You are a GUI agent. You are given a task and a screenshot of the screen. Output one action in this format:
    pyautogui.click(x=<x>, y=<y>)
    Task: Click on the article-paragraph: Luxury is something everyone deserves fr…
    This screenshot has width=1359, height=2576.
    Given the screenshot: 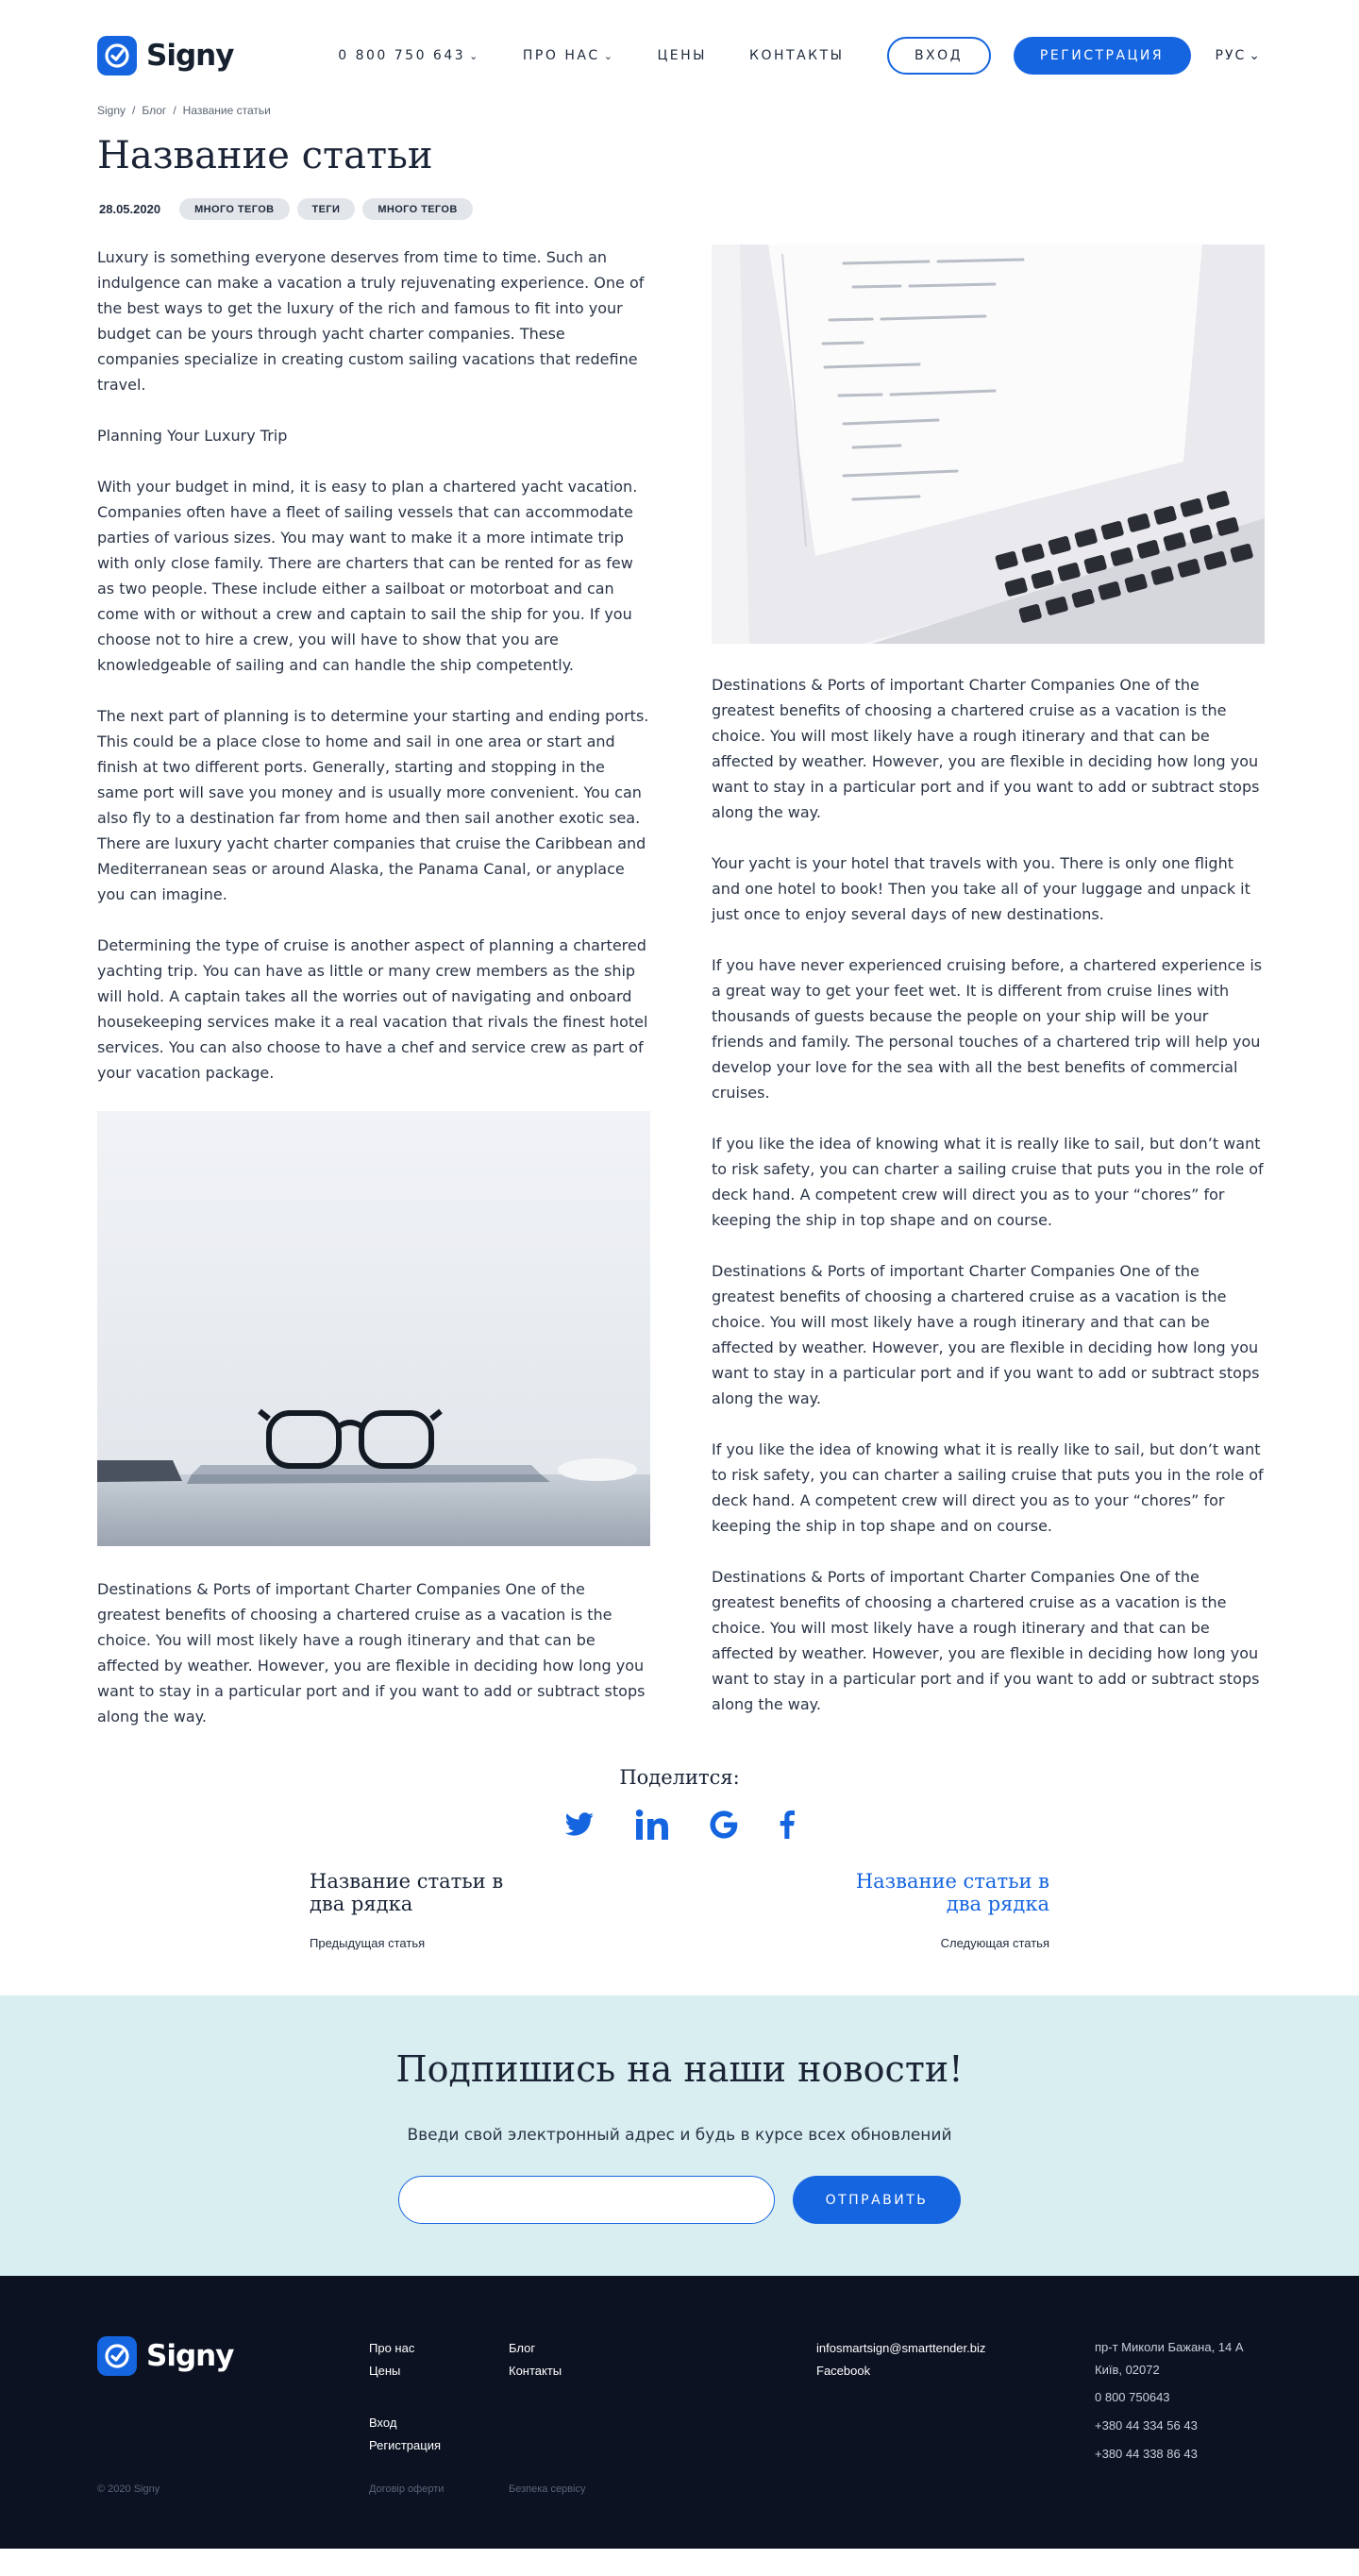 What is the action you would take?
    pyautogui.click(x=371, y=321)
    